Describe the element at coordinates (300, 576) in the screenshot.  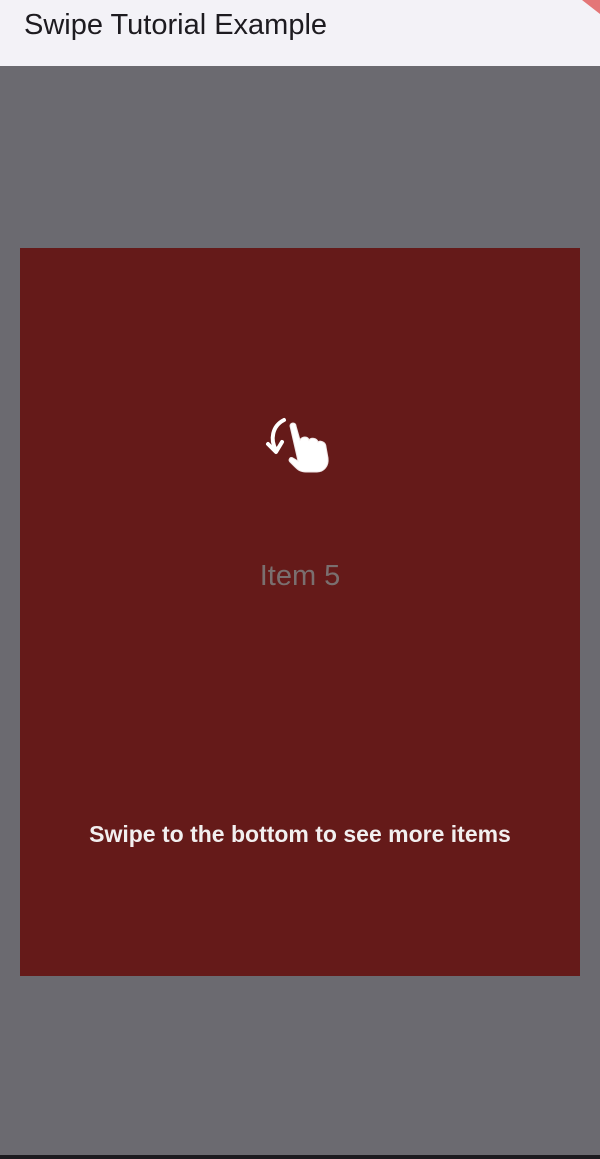
I see `item-label: Item 5` at that location.